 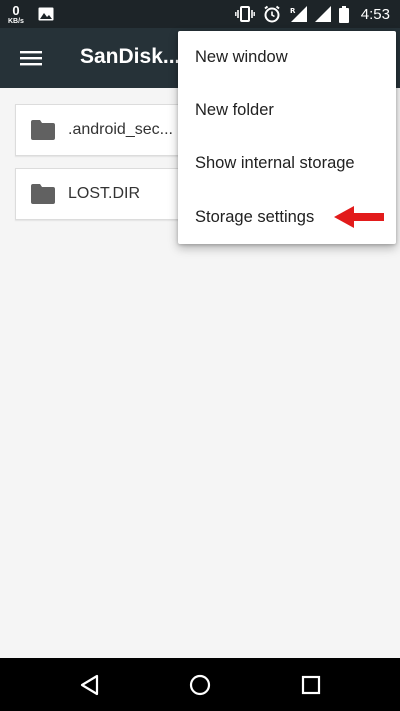 What do you see at coordinates (298, 14) in the screenshot?
I see `signal-roaming-icon: R` at bounding box center [298, 14].